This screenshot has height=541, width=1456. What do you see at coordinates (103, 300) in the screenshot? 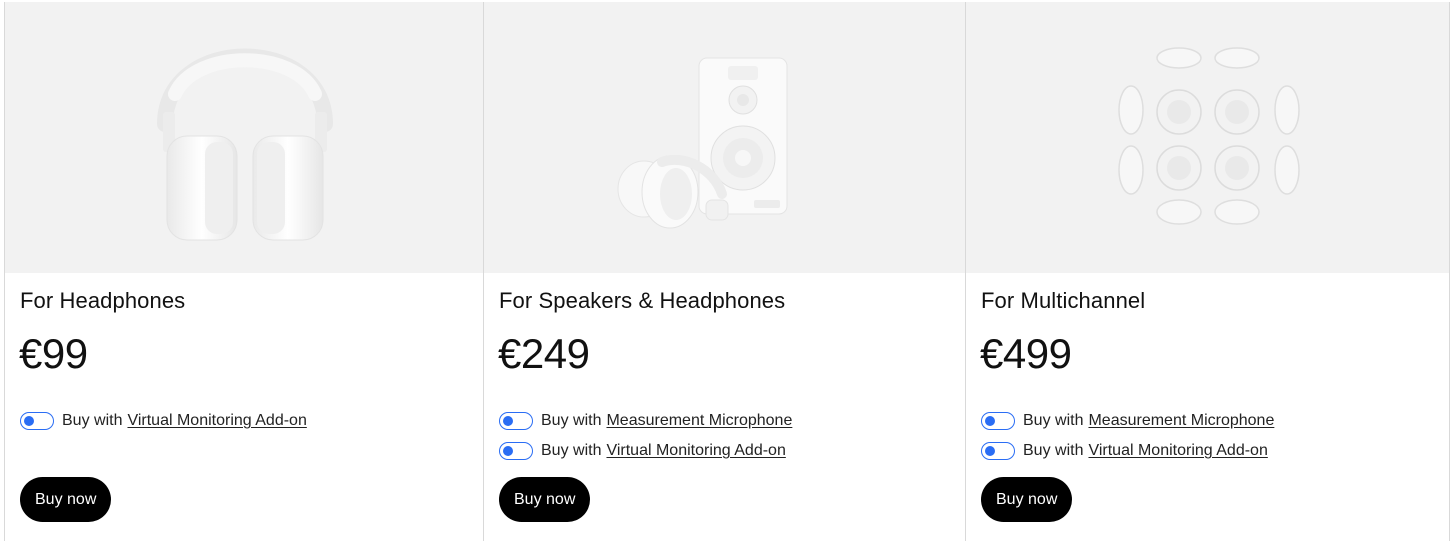
I see `product-title: For Headphones` at bounding box center [103, 300].